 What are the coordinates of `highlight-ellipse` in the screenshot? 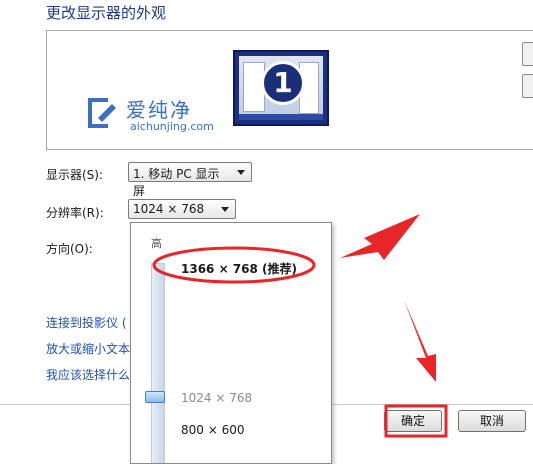 It's located at (234, 265).